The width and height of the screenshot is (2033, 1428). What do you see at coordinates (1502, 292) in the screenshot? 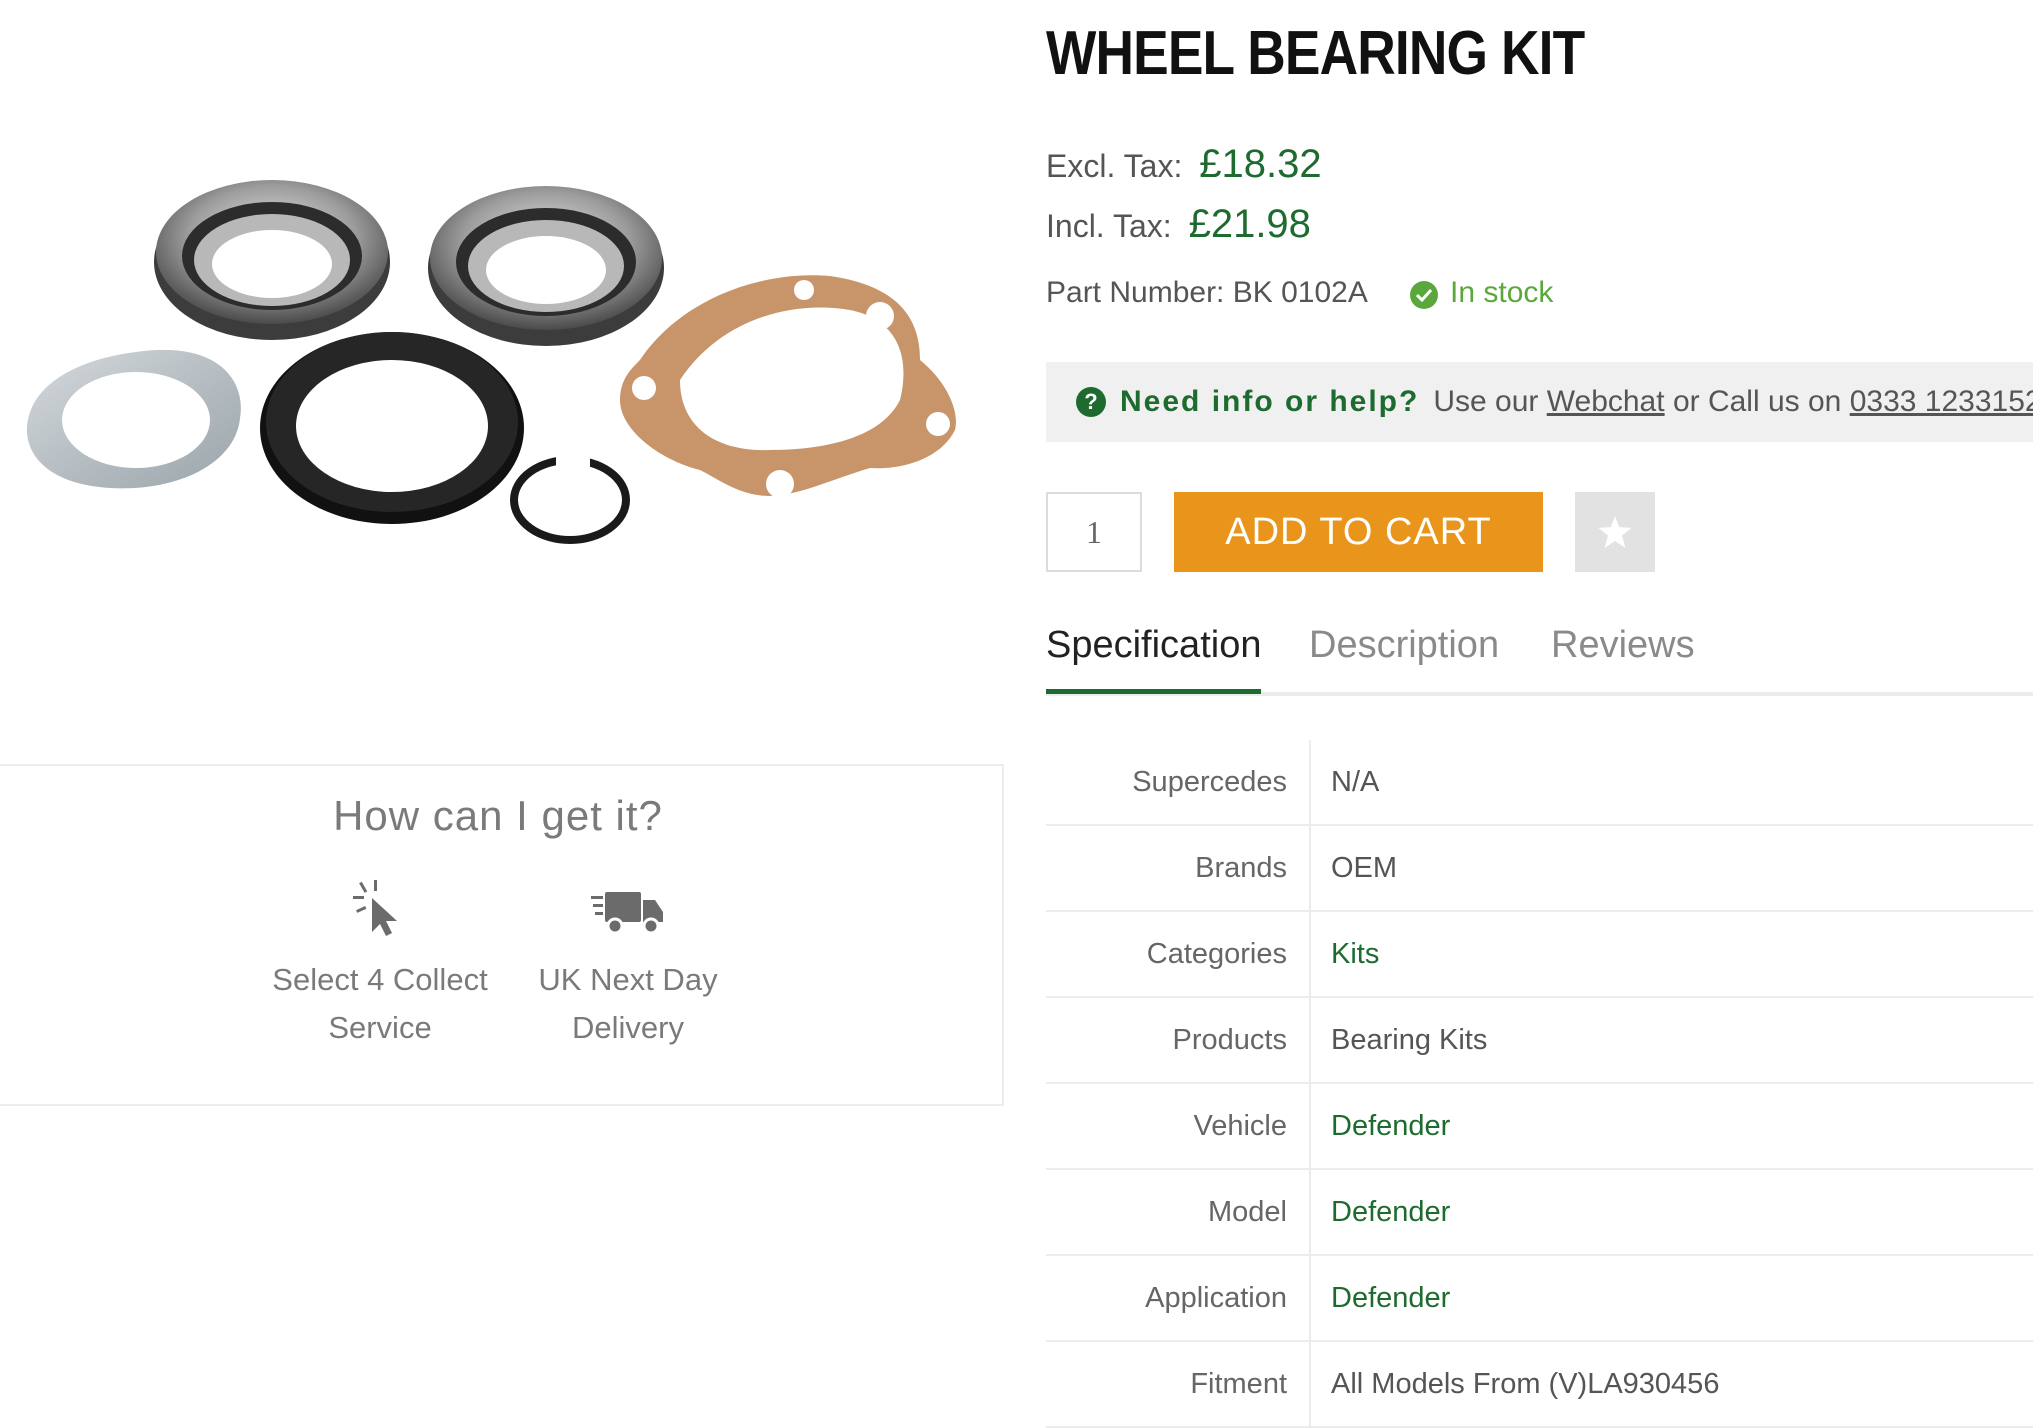
I see `stock-status-label: In stock` at bounding box center [1502, 292].